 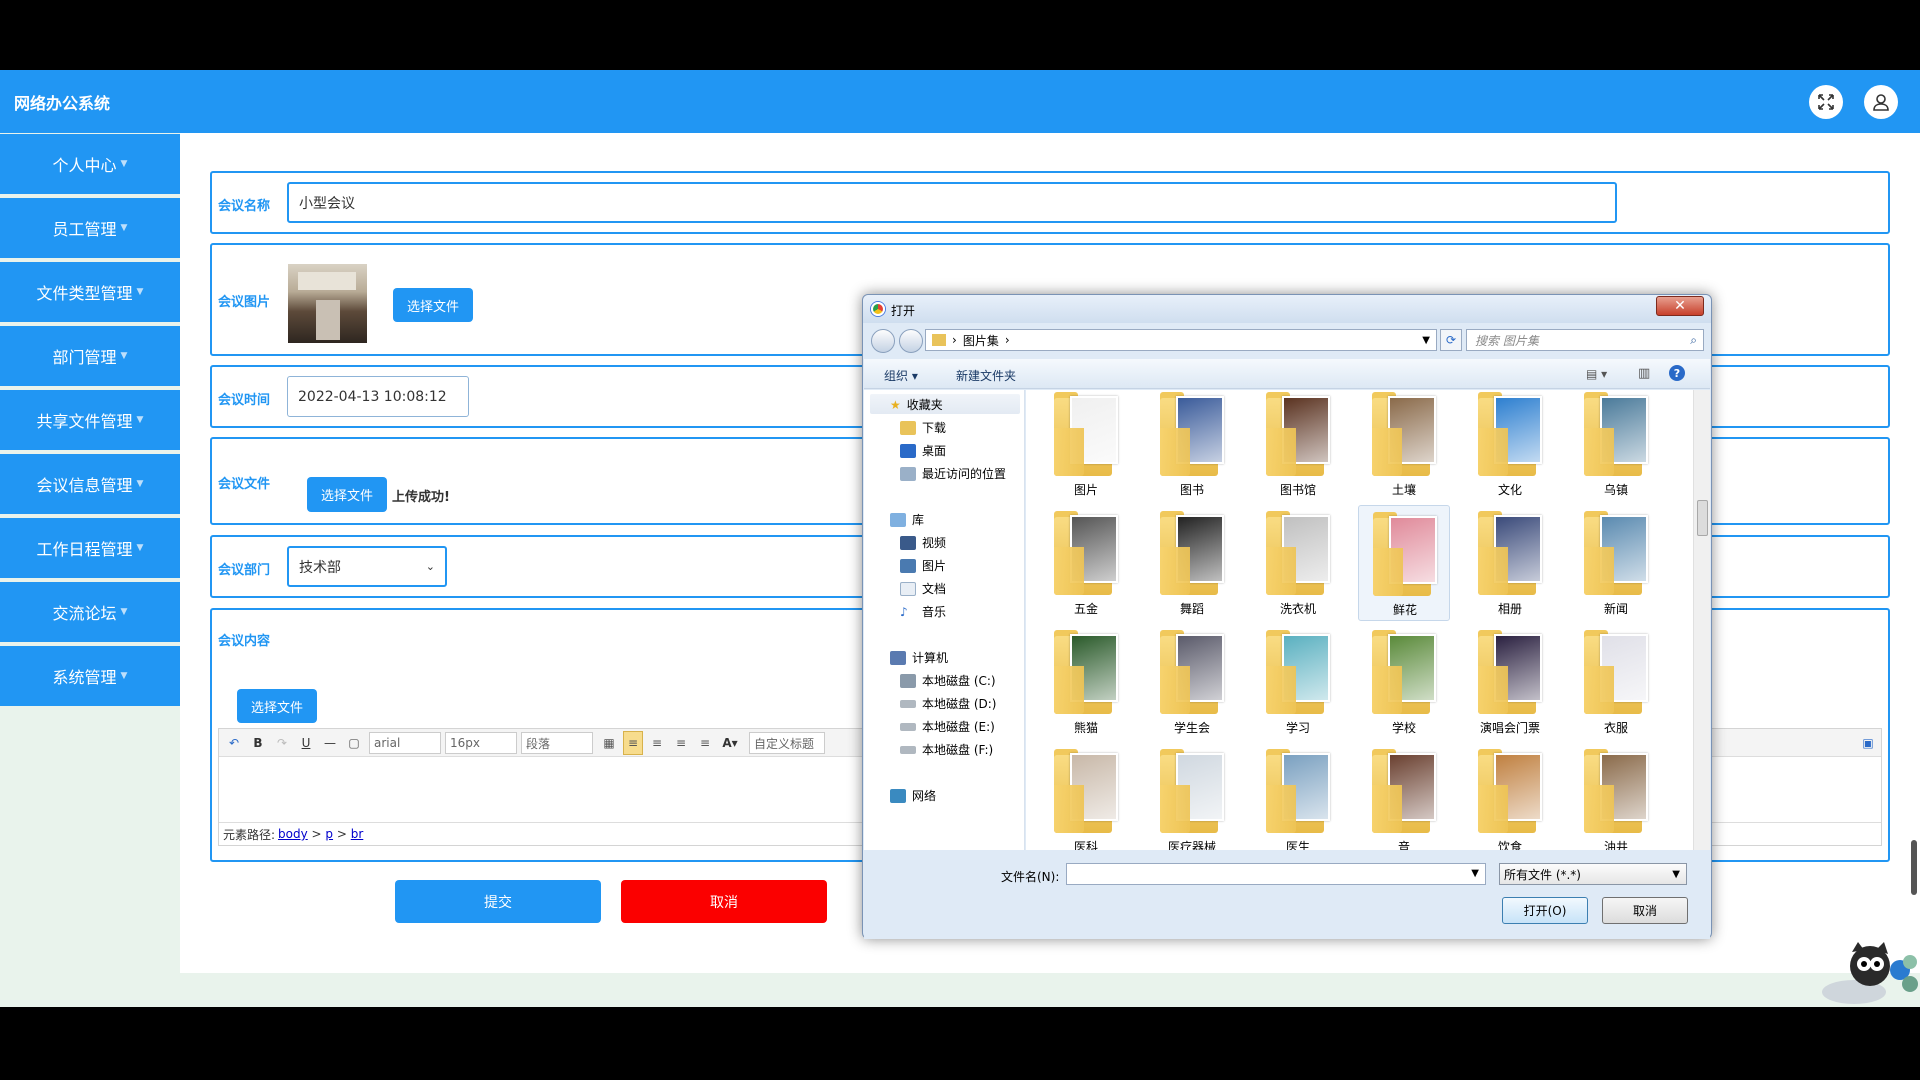 What do you see at coordinates (730, 743) in the screenshot?
I see `font-color-icon: A▾` at bounding box center [730, 743].